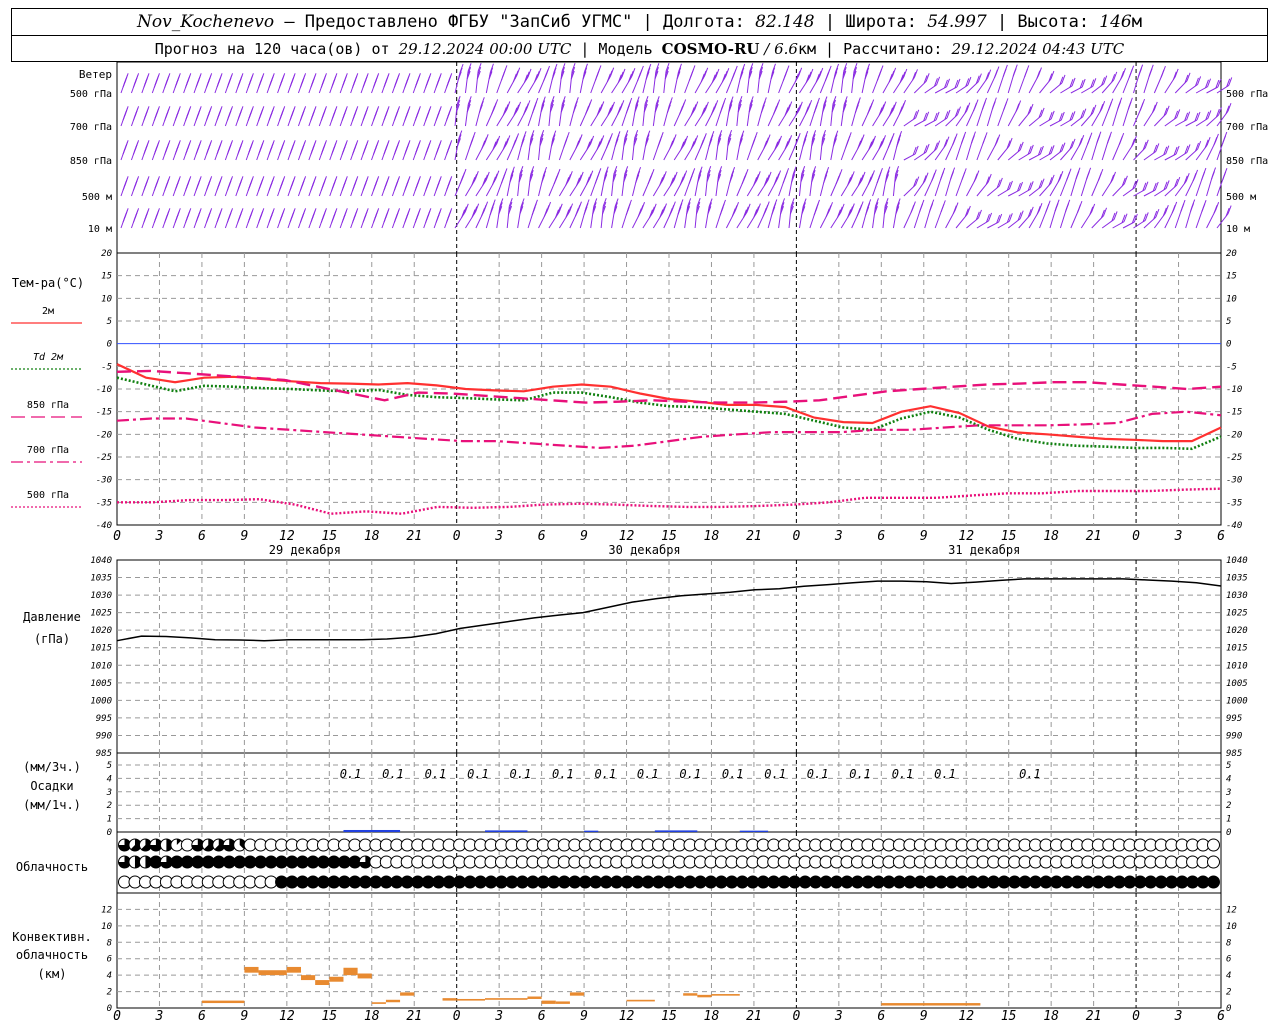 The image size is (1280, 1024). I want to click on precip-ytick: 1, so click(109, 820).